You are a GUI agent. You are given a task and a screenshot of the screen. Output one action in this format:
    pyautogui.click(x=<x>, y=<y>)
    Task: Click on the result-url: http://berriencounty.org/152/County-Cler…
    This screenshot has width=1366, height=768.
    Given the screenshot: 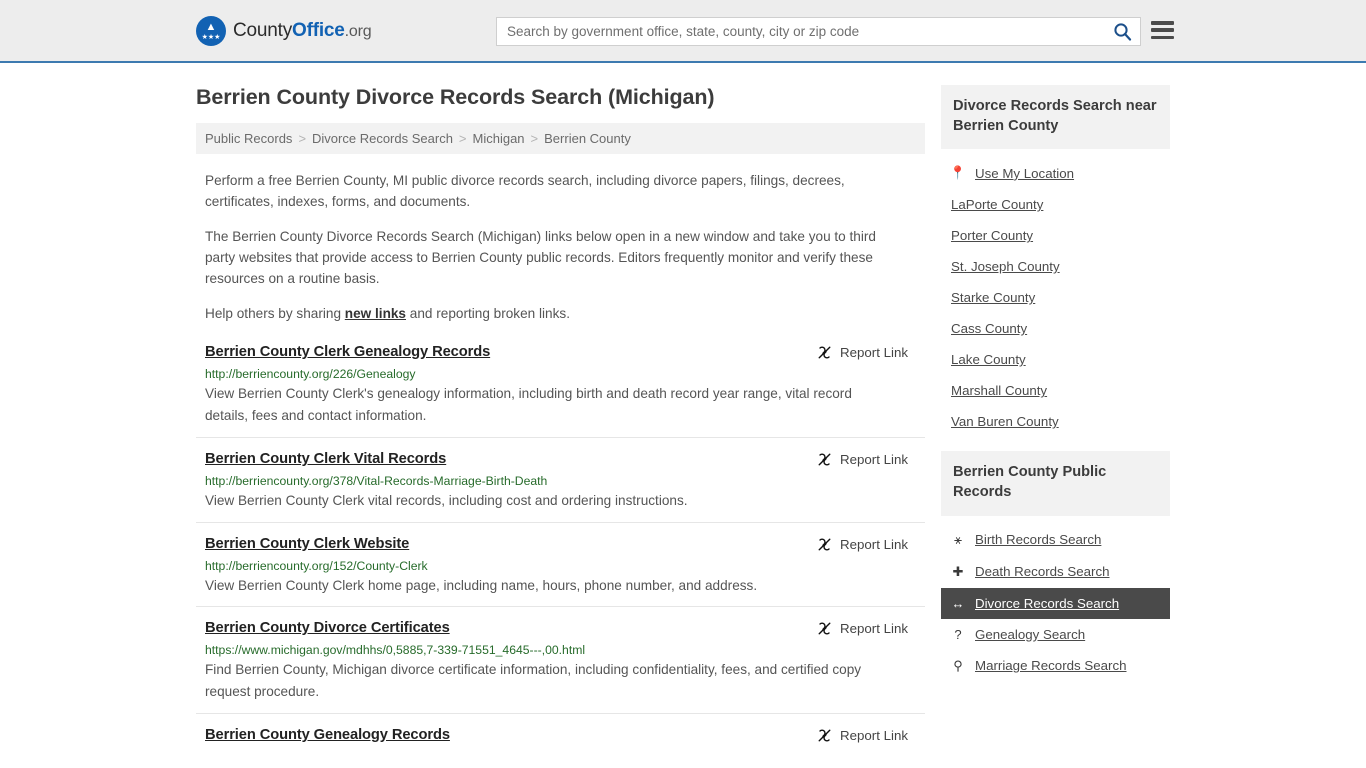 What is the action you would take?
    pyautogui.click(x=316, y=565)
    